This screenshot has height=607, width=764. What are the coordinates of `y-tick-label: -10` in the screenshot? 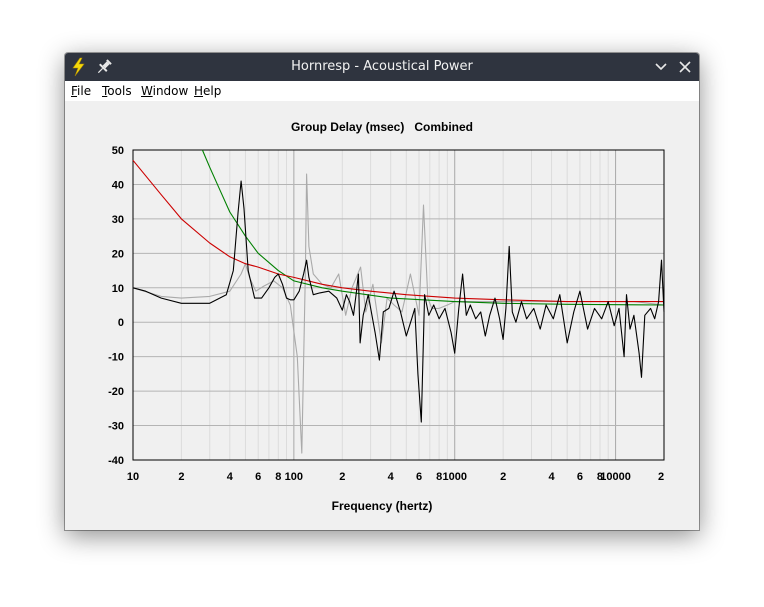 It's located at (116, 358).